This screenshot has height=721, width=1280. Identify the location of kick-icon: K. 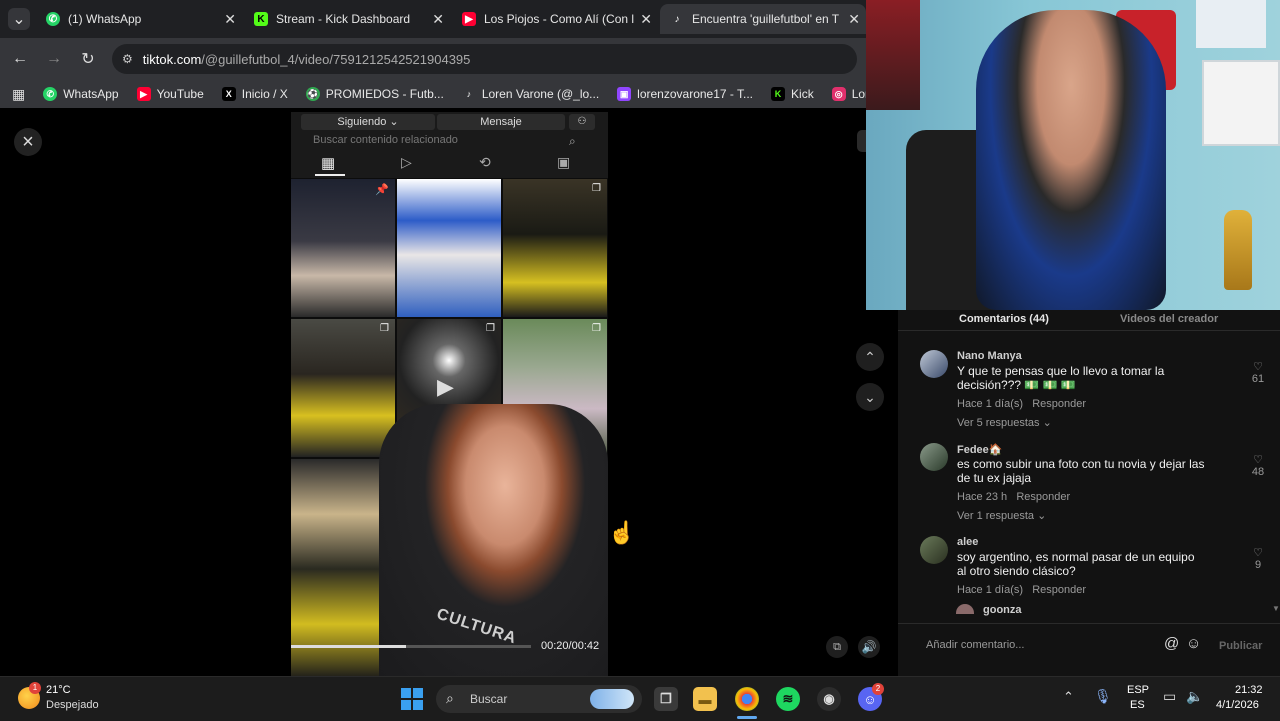
(778, 94).